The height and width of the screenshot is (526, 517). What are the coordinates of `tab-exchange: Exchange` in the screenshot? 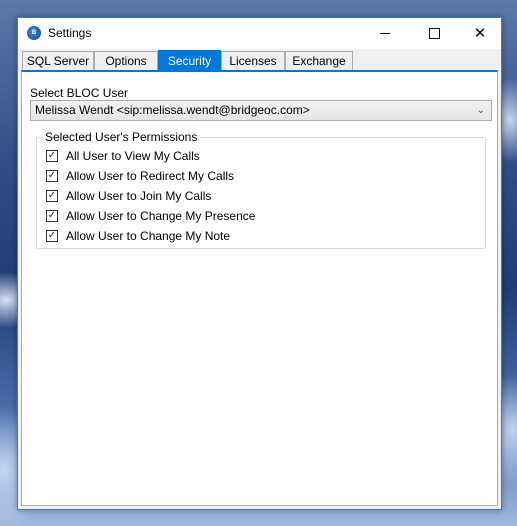 It's located at (319, 60).